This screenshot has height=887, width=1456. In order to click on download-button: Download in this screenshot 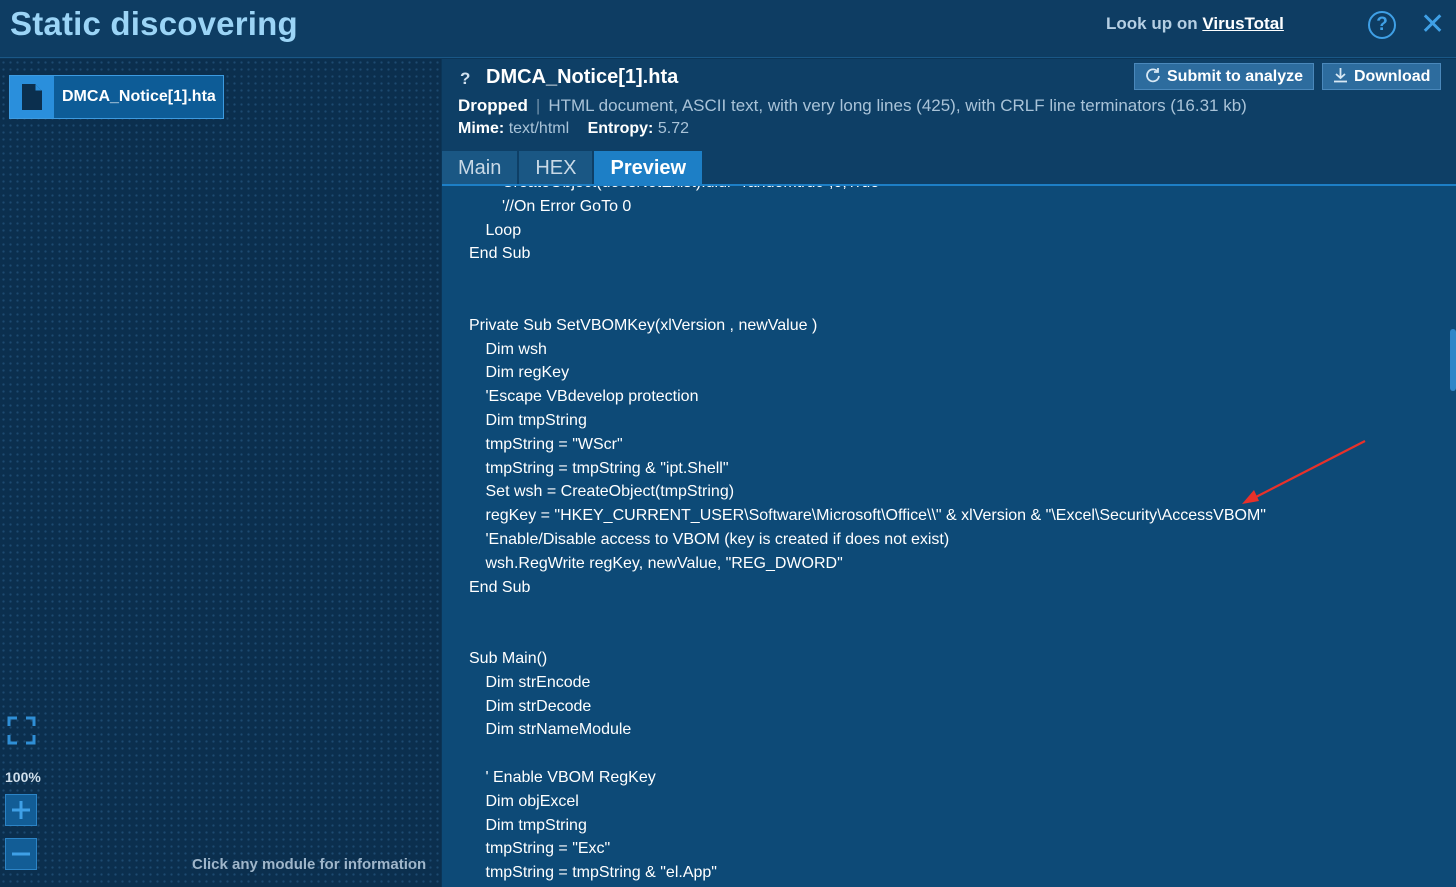, I will do `click(1382, 76)`.